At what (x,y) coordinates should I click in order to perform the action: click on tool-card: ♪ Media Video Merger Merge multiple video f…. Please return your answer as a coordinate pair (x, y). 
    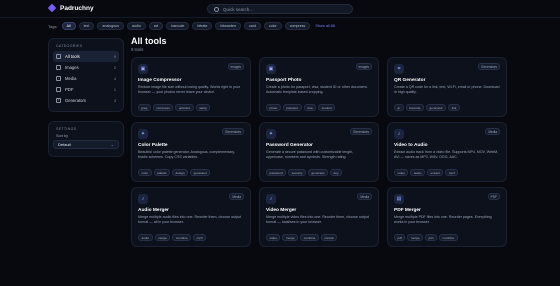
    Looking at the image, I should click on (319, 217).